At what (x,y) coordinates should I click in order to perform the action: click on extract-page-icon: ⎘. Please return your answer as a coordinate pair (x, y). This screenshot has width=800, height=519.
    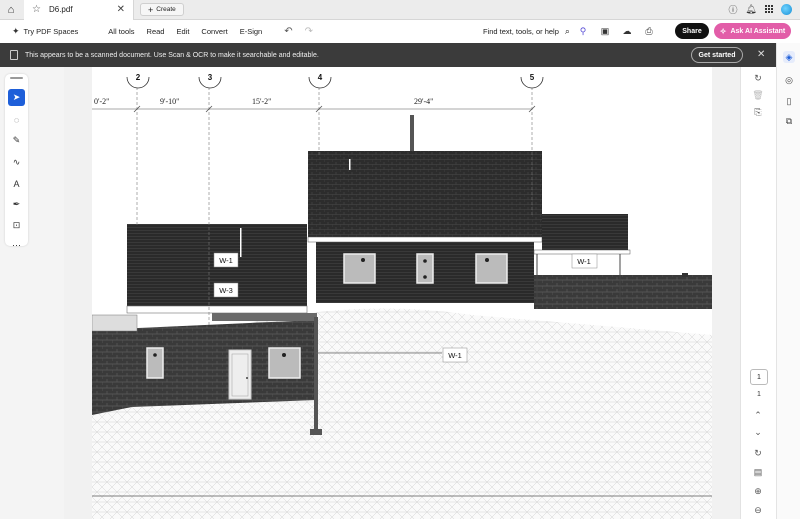
    Looking at the image, I should click on (758, 112).